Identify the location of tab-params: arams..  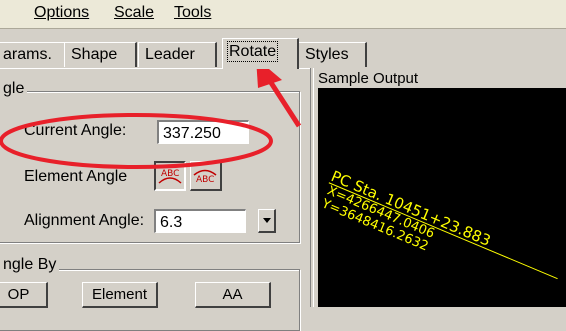
(33, 54).